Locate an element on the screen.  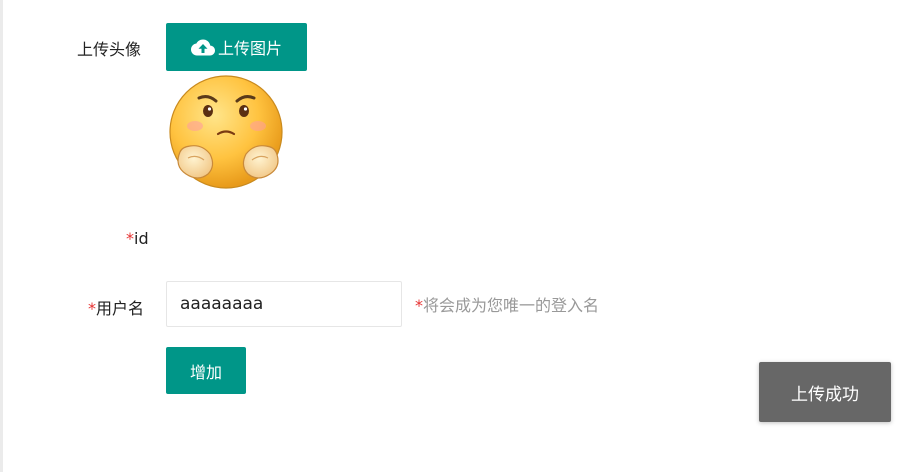
add-button: 增加 is located at coordinates (206, 370).